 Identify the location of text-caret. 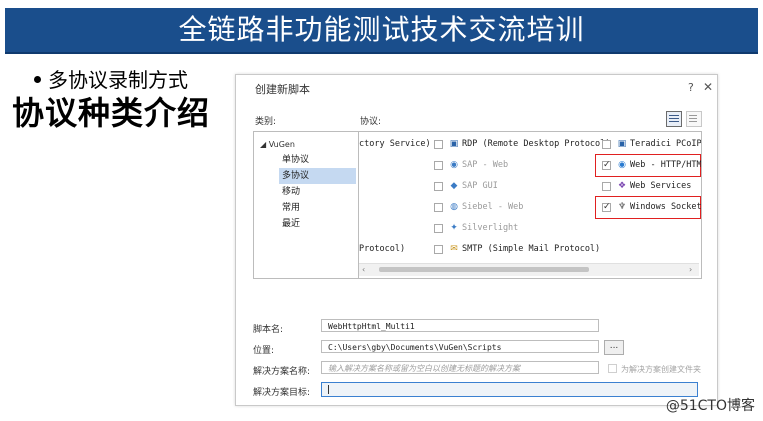
(328, 389).